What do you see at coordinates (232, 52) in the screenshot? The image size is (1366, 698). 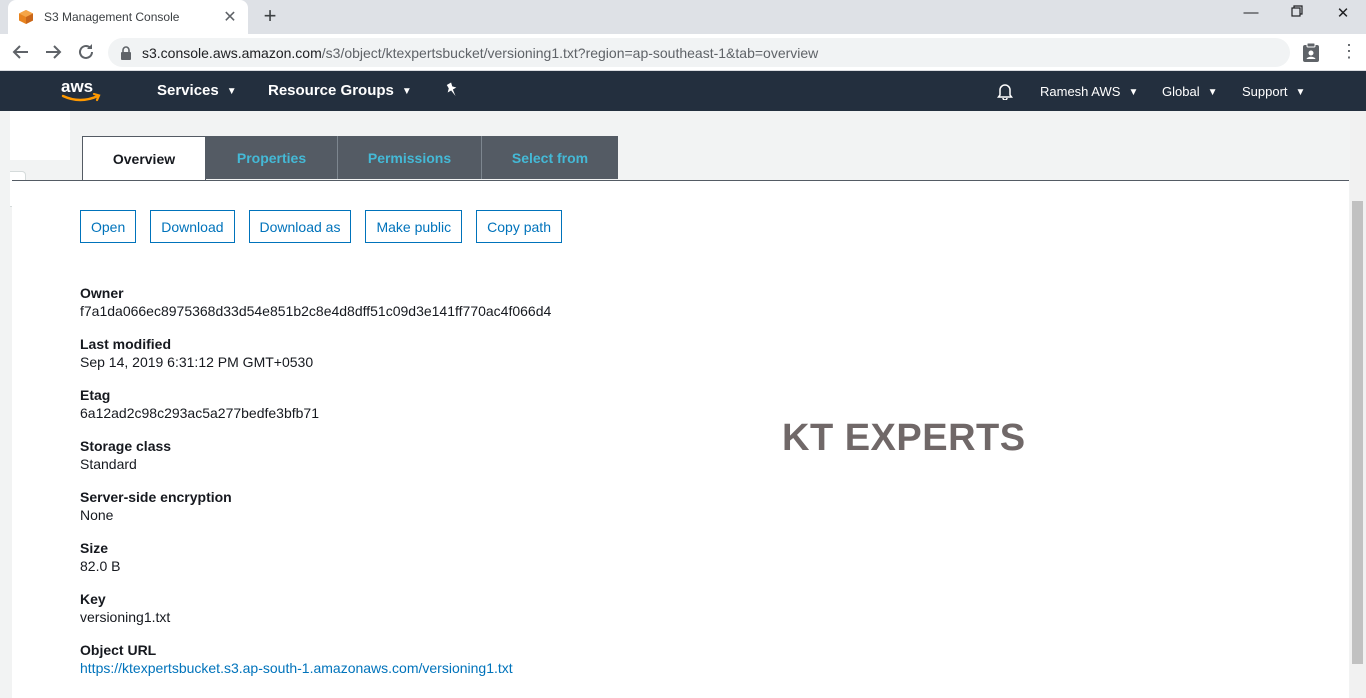 I see `url-host: s3.console.aws.amazon.com` at bounding box center [232, 52].